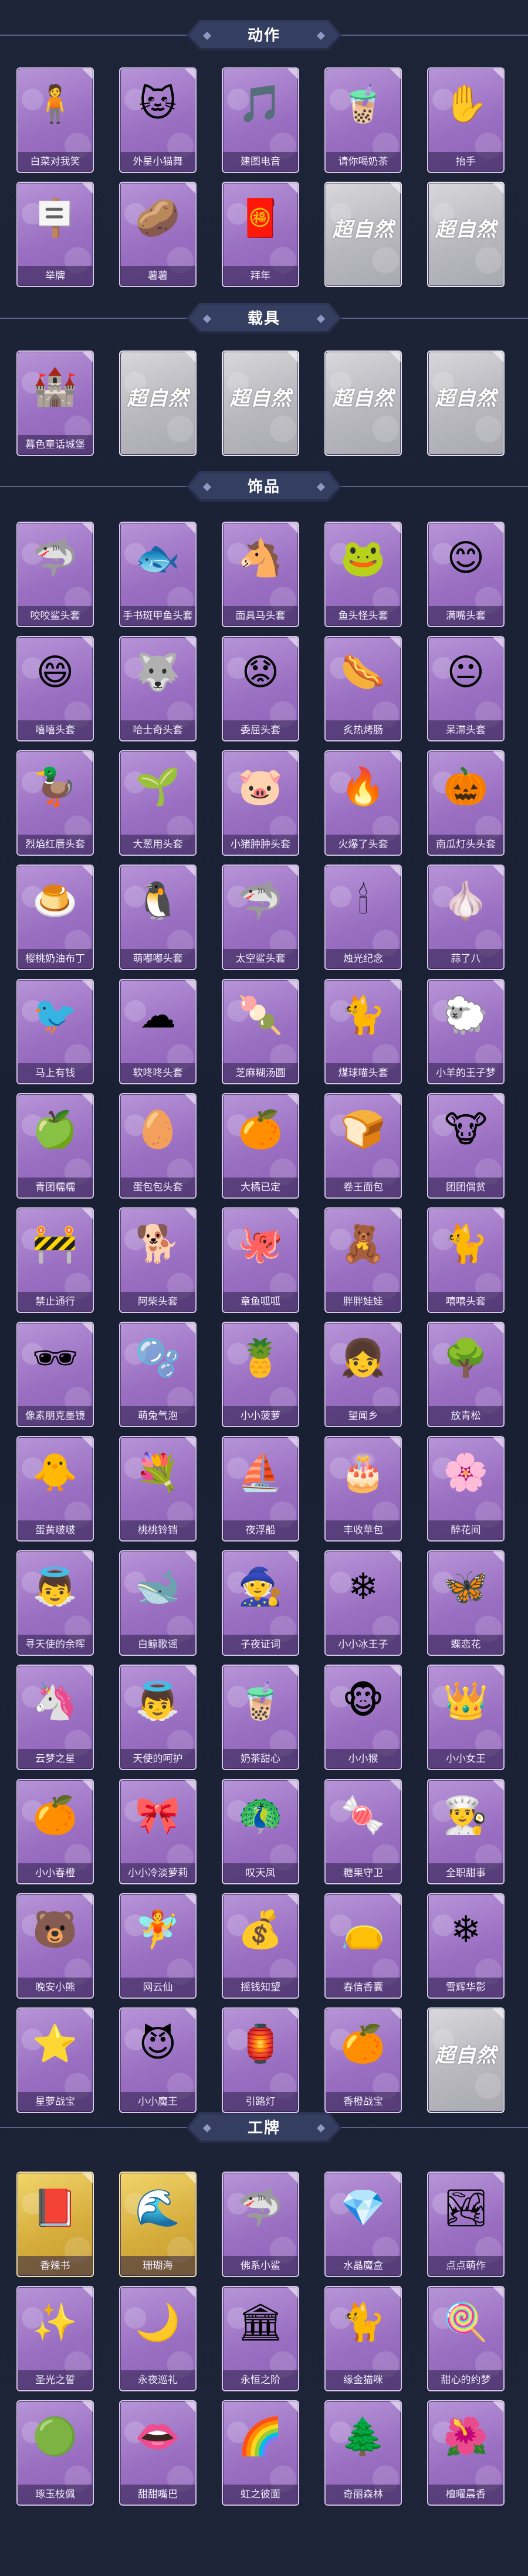 The width and height of the screenshot is (528, 2576). Describe the element at coordinates (466, 803) in the screenshot. I see `item-card: 🎃 南瓜灯头头套` at that location.